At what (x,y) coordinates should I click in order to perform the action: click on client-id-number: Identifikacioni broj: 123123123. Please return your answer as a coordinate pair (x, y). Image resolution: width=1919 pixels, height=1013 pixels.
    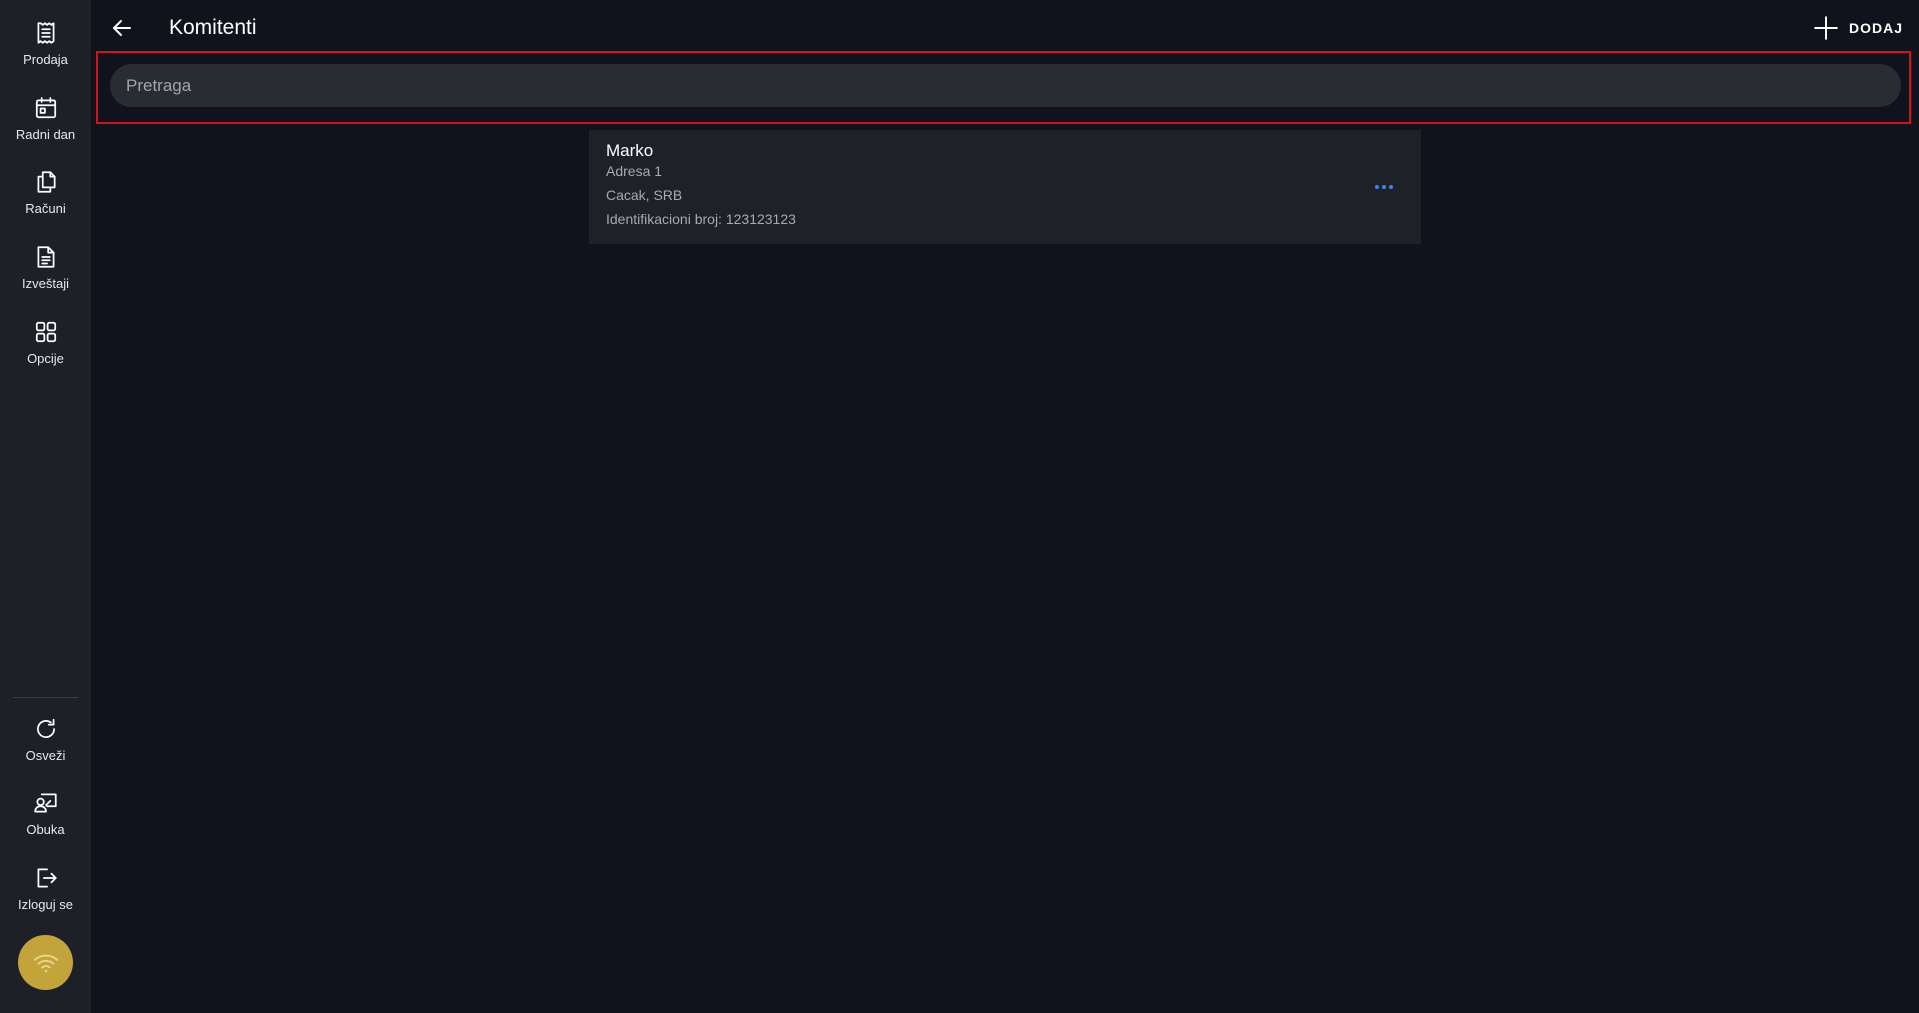
    Looking at the image, I should click on (701, 219).